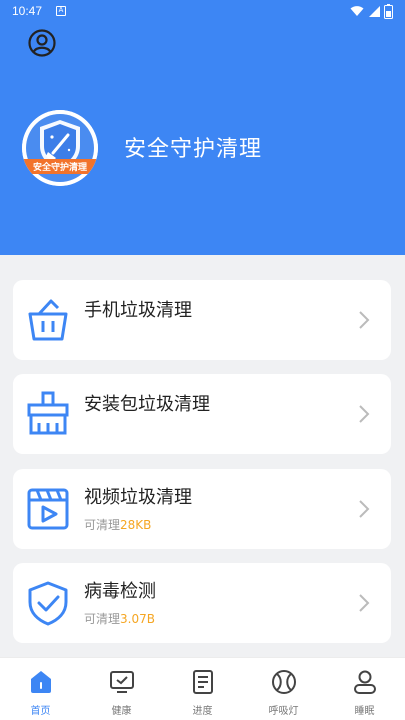 This screenshot has width=405, height=720. Describe the element at coordinates (48, 320) in the screenshot. I see `trash-basket-icon` at that location.